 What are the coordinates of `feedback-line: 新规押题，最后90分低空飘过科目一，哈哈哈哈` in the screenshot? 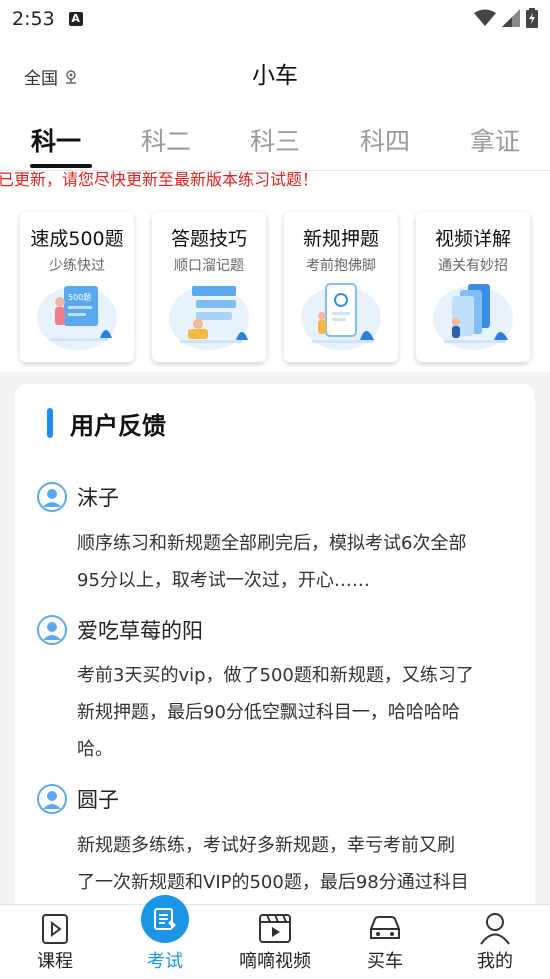 It's located at (268, 712).